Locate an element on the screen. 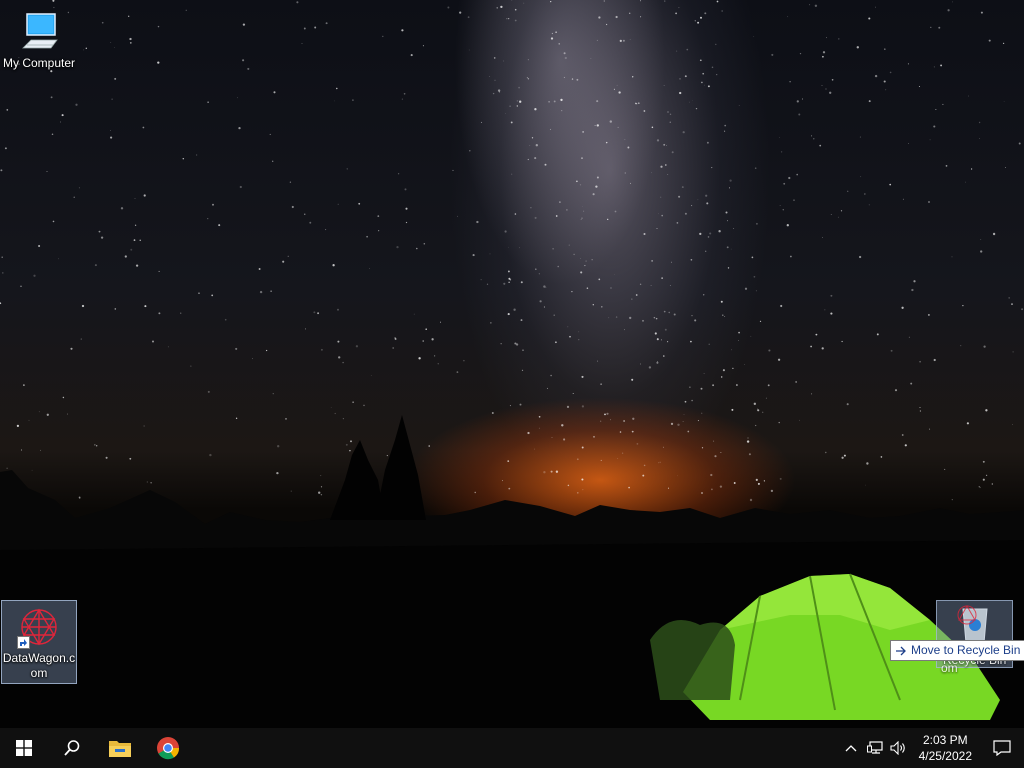  taskbar: 2:03 PM 4/25/2022 is located at coordinates (512, 748).